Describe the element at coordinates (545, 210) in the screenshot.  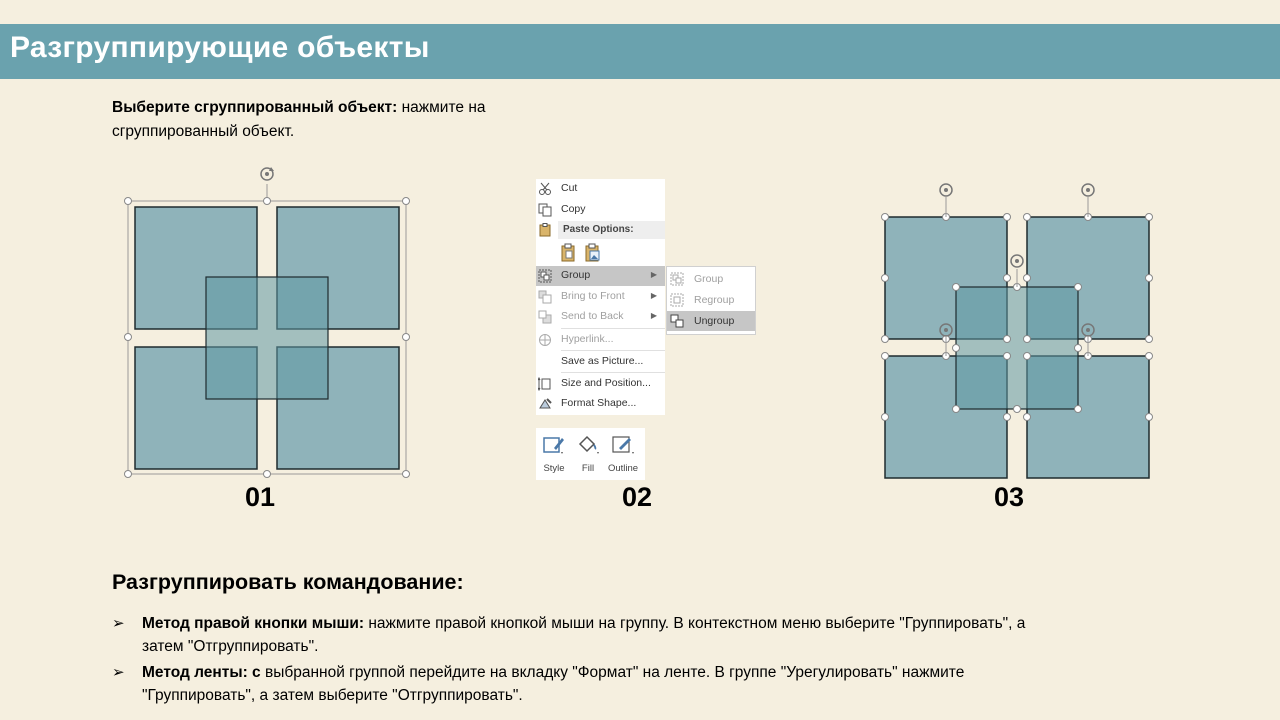
I see `copy-icon` at that location.